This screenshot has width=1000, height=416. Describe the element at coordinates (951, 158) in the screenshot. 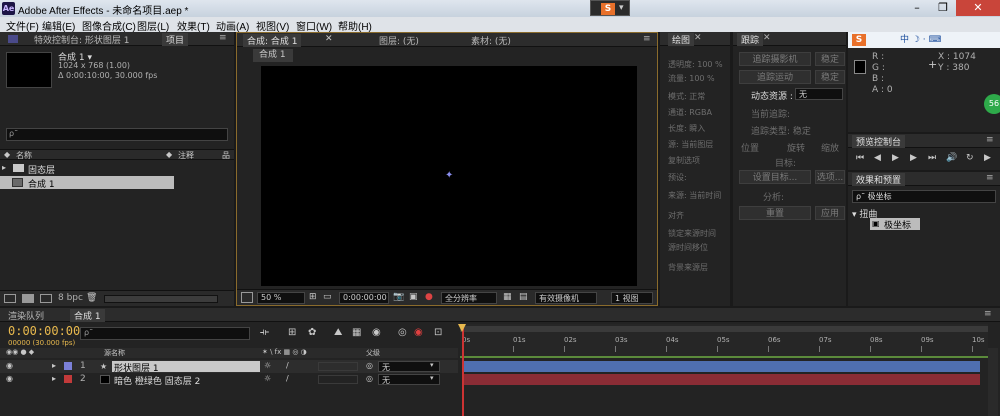

I see `audio-icon: 🔊` at that location.